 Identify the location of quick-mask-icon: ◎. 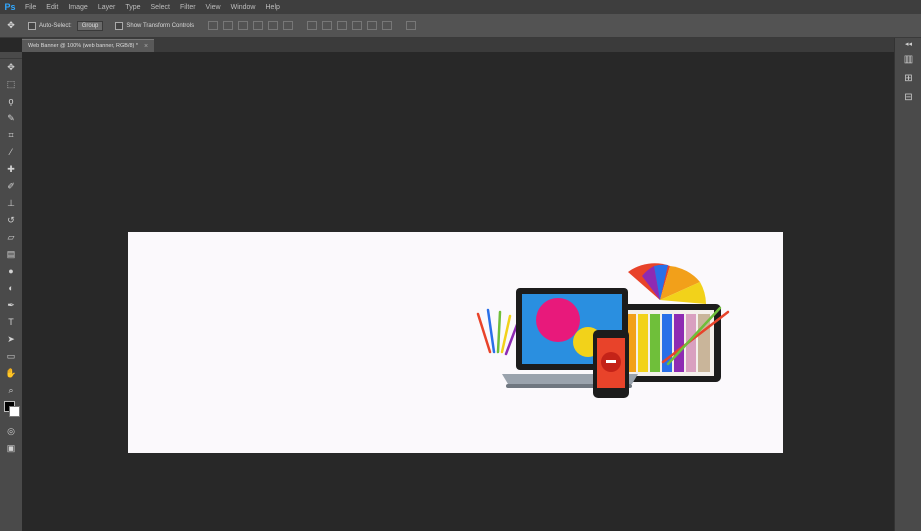
(11, 431).